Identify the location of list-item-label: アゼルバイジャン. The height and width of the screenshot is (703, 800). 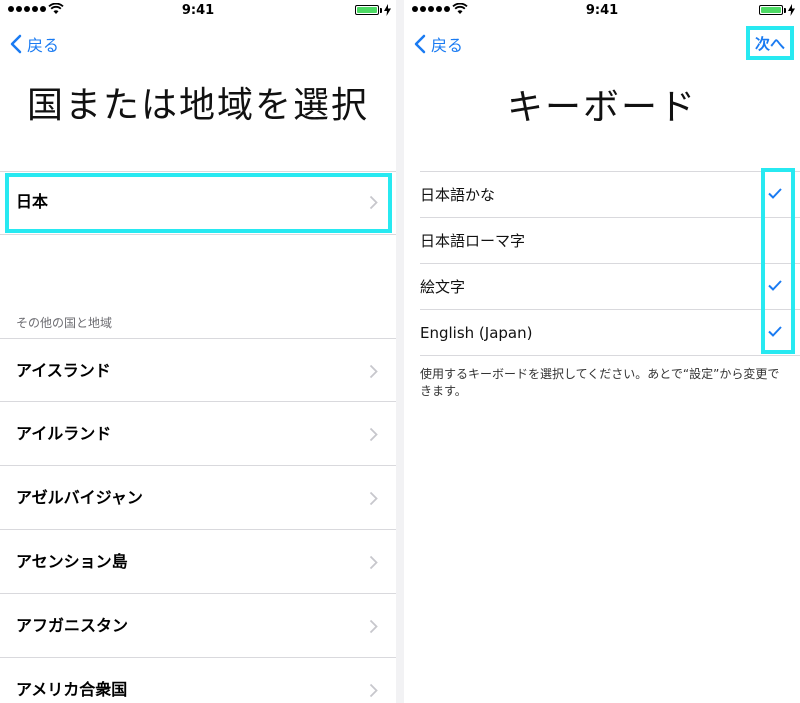
(79, 497).